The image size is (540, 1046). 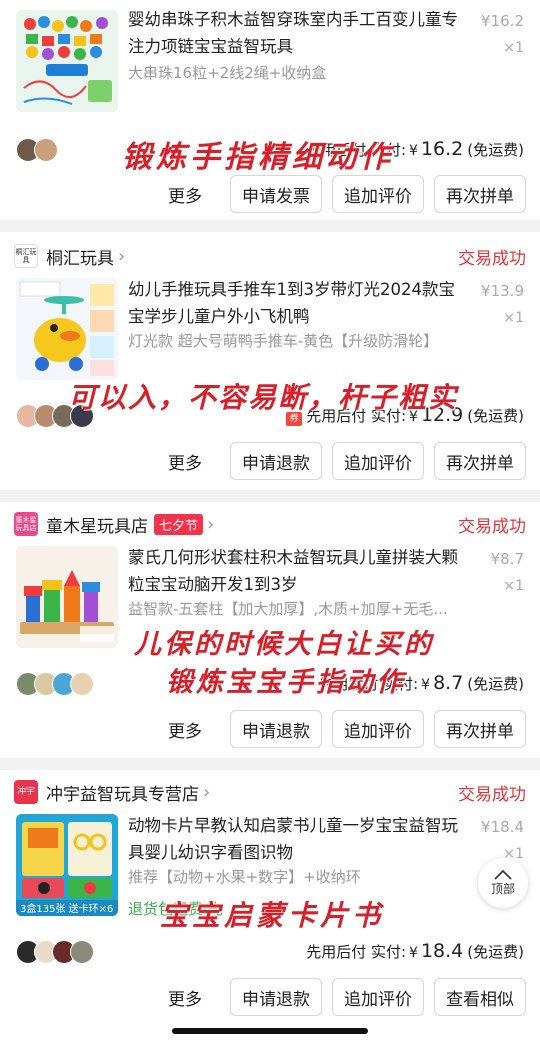 I want to click on shop-header: 冲宇 冲宇益智玩具专营店 › 交易成功, so click(x=270, y=792).